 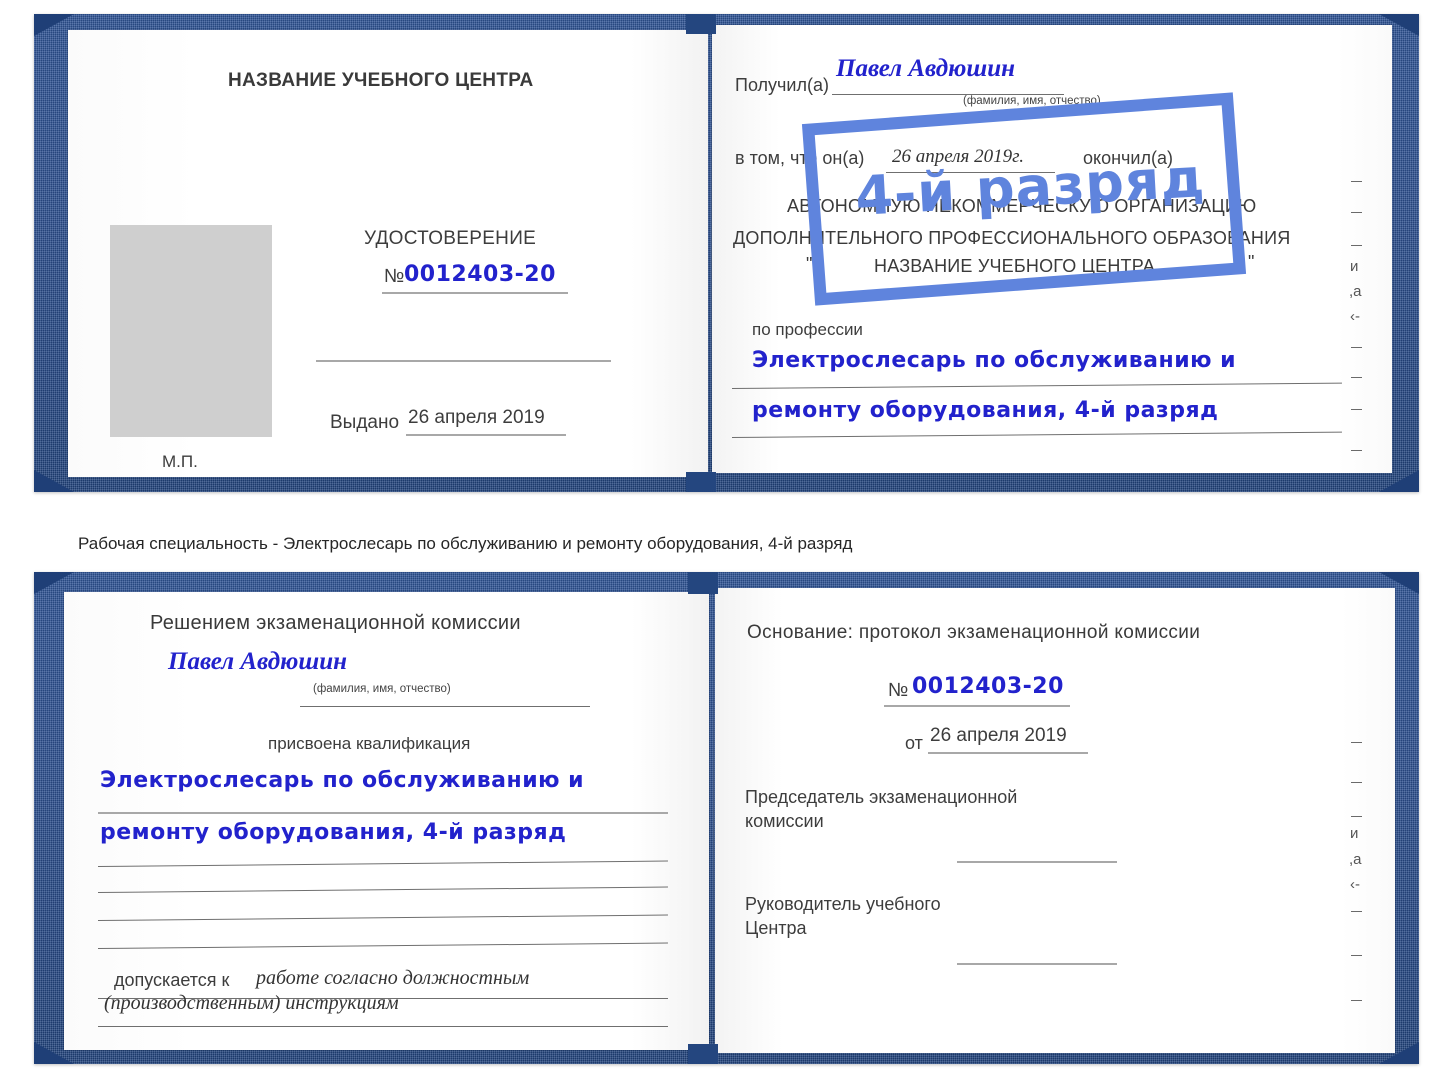 What do you see at coordinates (782, 85) in the screenshot?
I see `received-label: Получил(а)` at bounding box center [782, 85].